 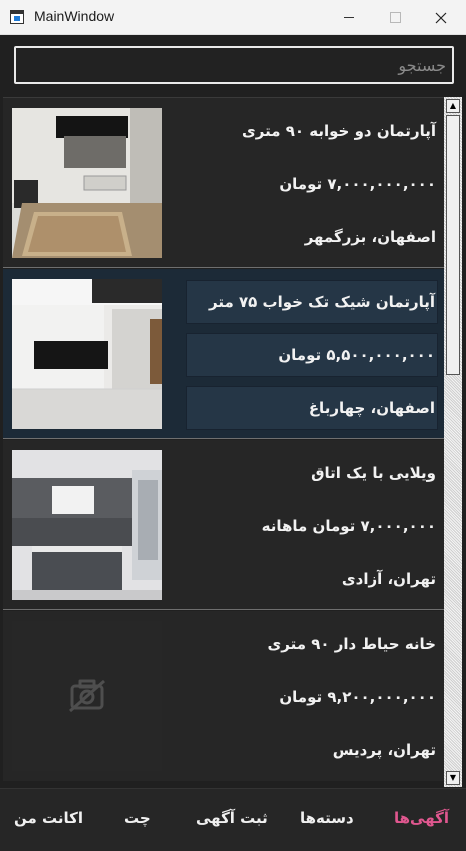 What do you see at coordinates (87, 525) in the screenshot?
I see `open-kitchen-photo` at bounding box center [87, 525].